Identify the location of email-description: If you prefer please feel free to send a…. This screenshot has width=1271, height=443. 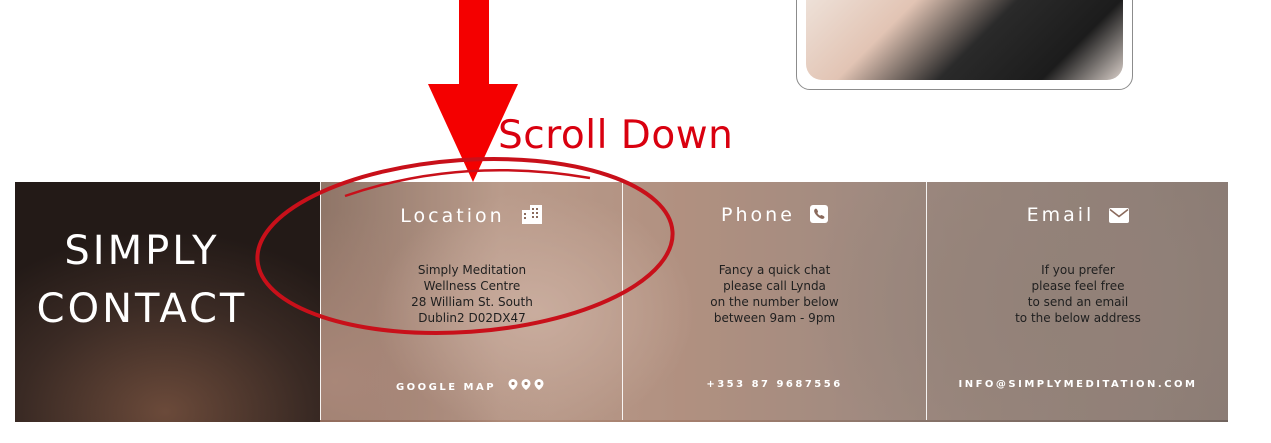
(1077, 294).